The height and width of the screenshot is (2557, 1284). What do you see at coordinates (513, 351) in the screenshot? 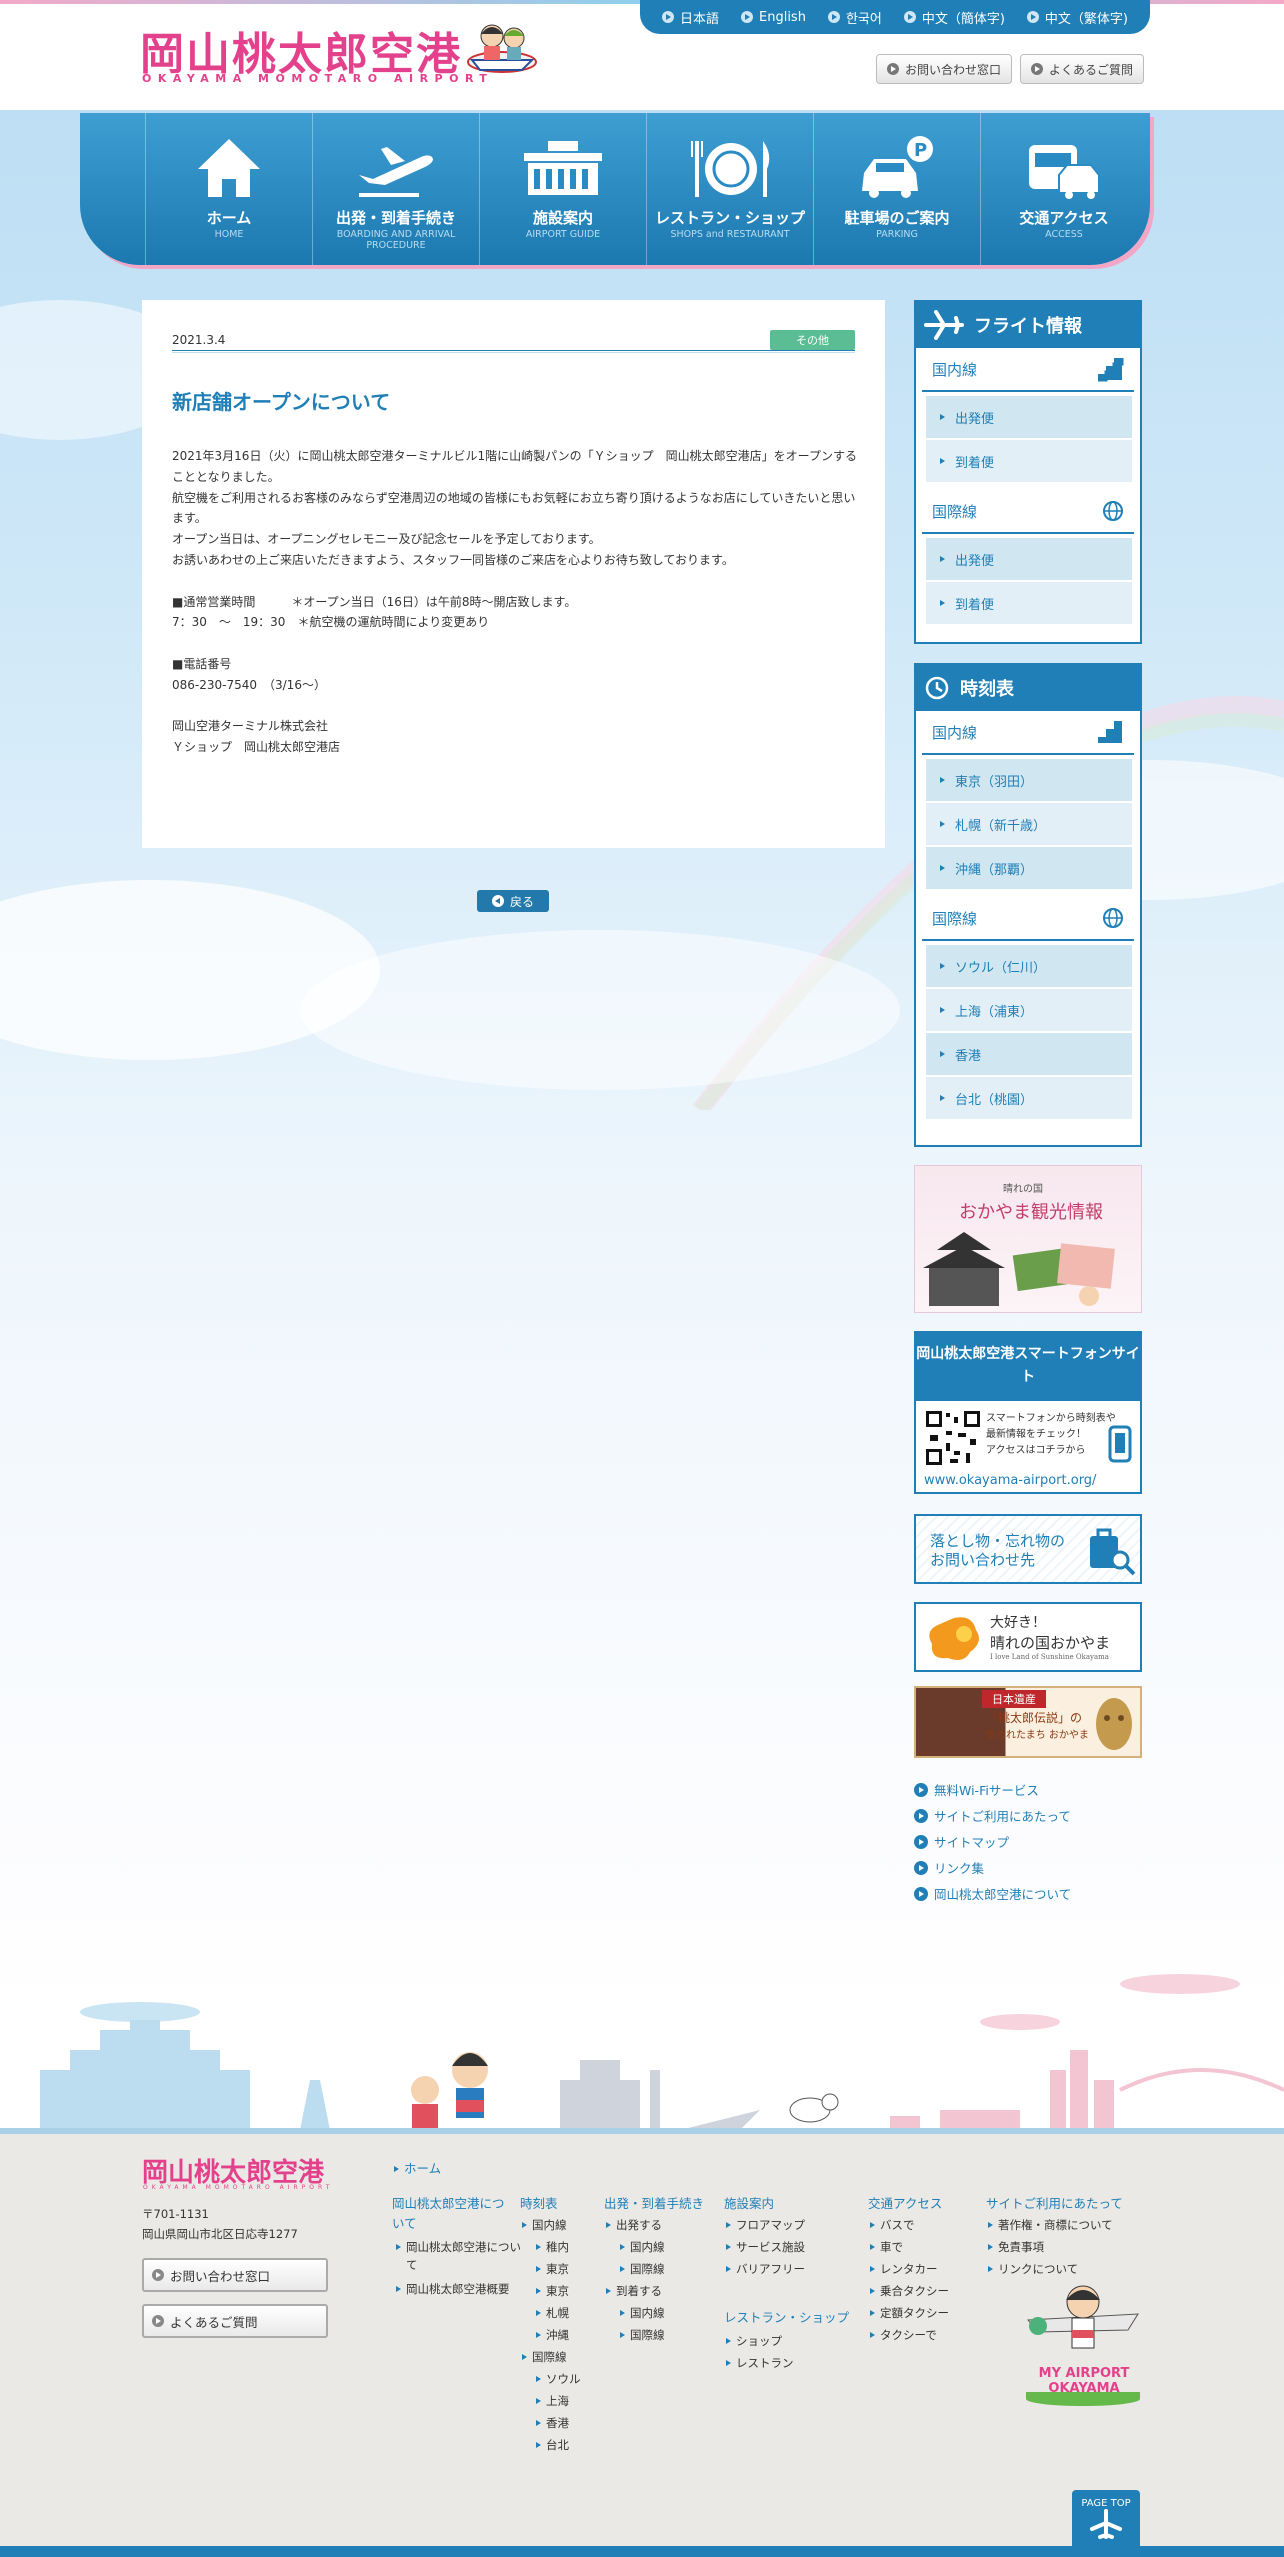
I see `divider` at bounding box center [513, 351].